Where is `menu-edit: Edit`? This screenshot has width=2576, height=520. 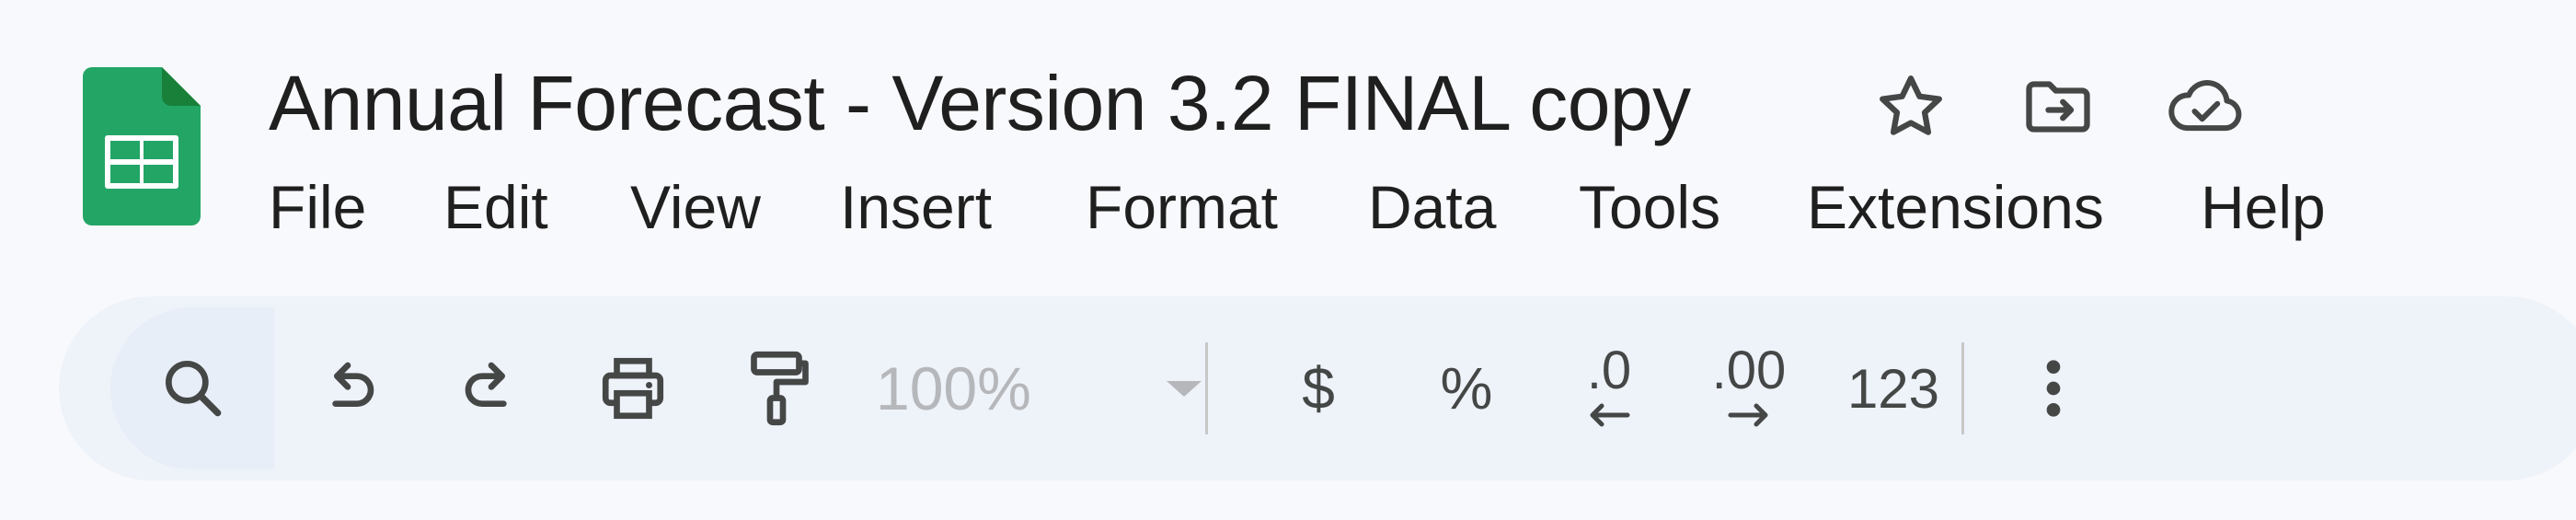
menu-edit: Edit is located at coordinates (495, 207).